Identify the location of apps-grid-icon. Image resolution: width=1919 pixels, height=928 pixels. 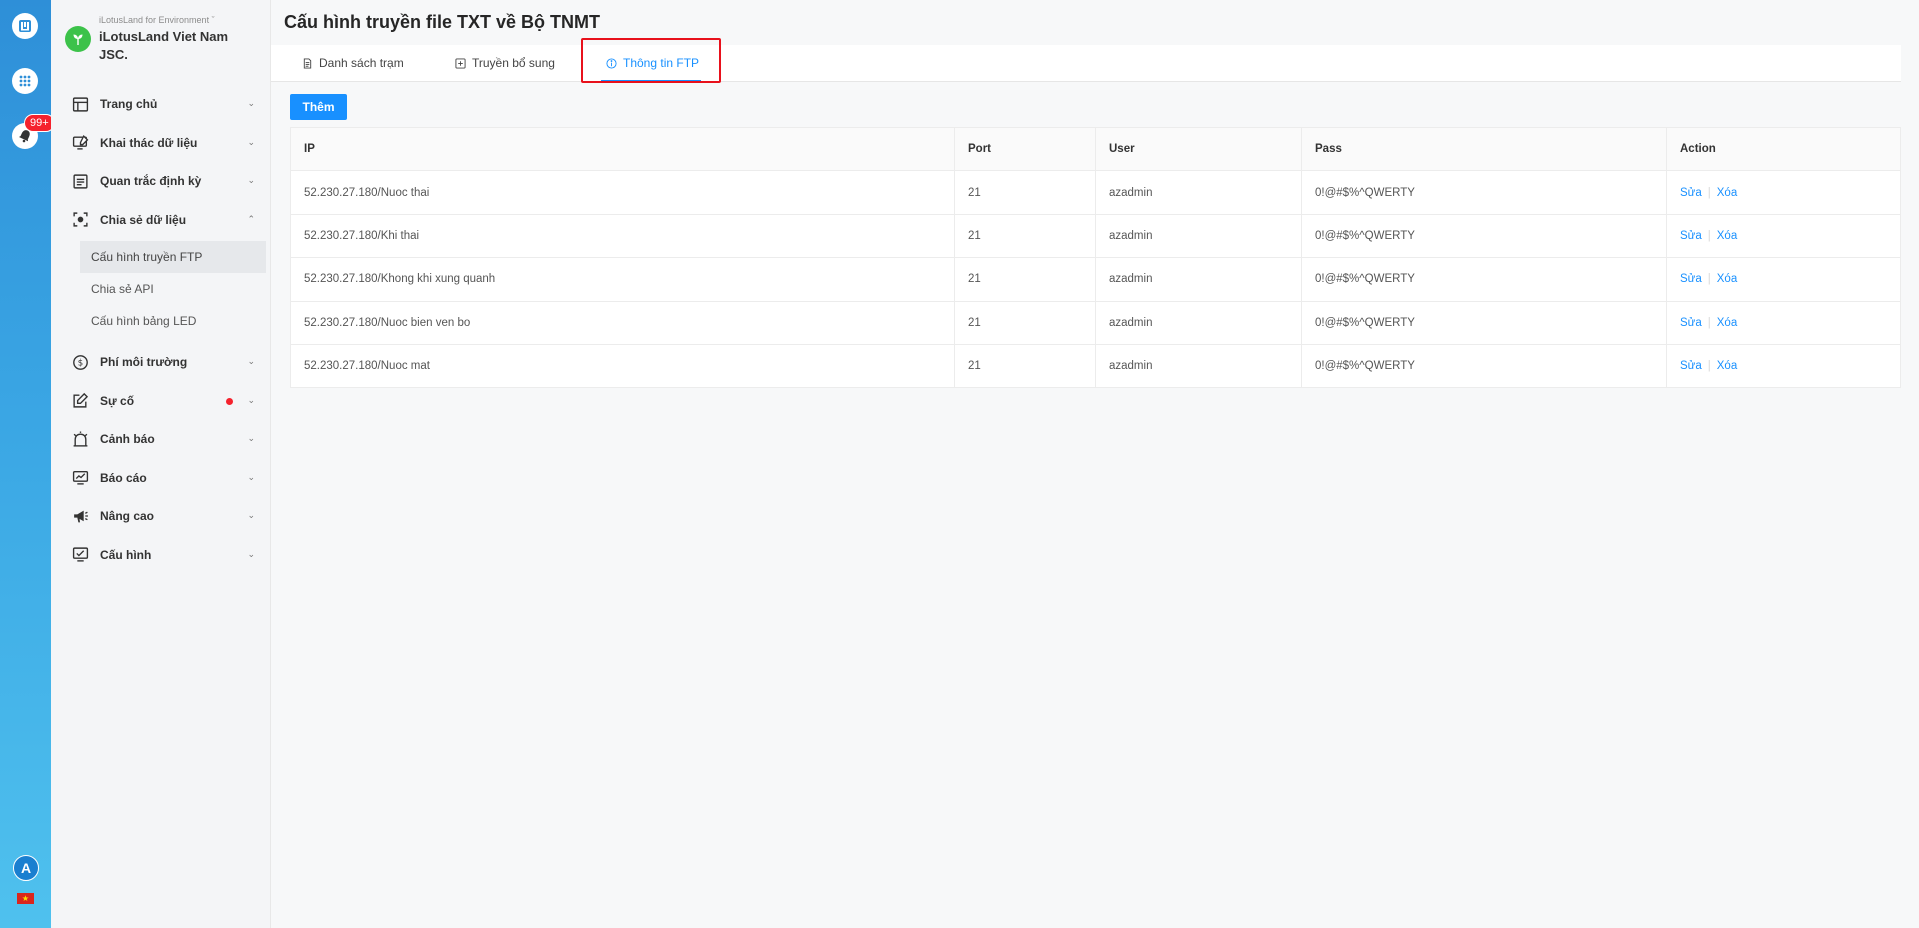
(25, 81).